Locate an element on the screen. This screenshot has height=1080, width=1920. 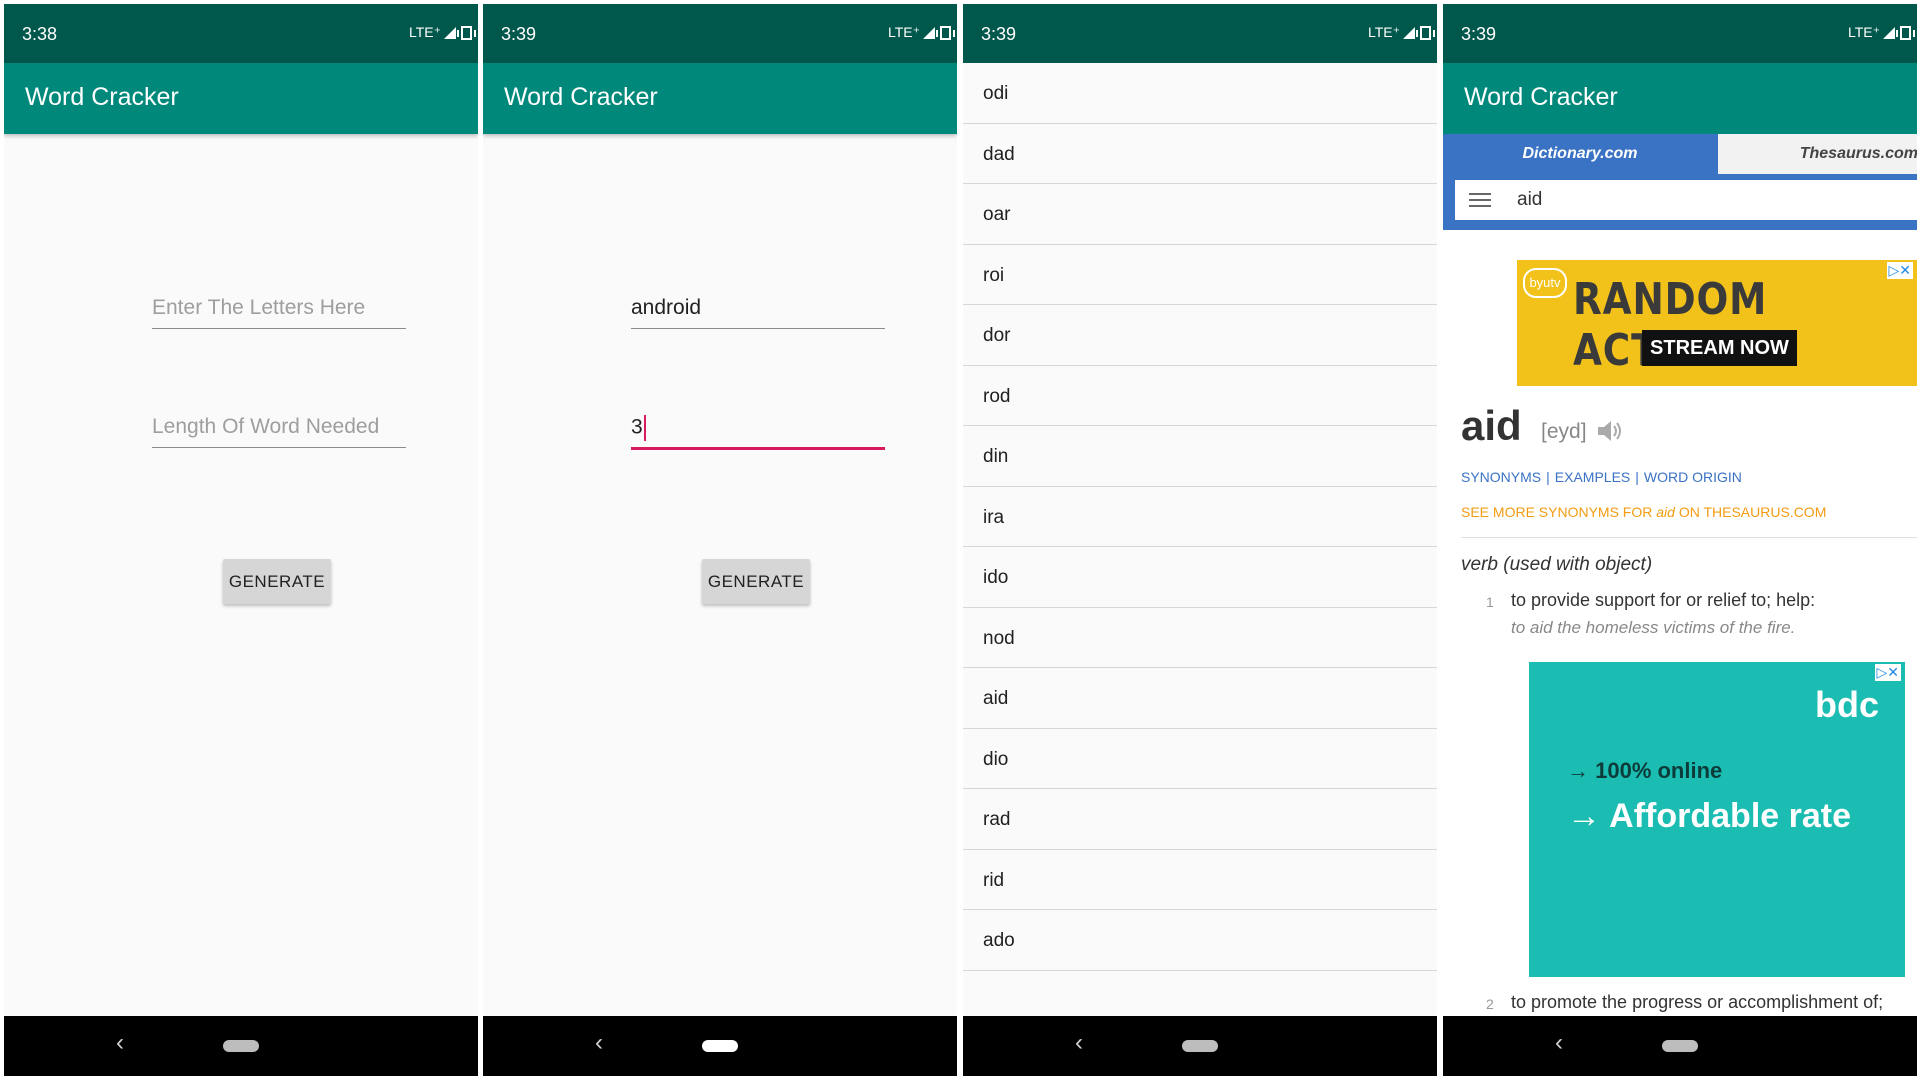
letters-input: android is located at coordinates (758, 312).